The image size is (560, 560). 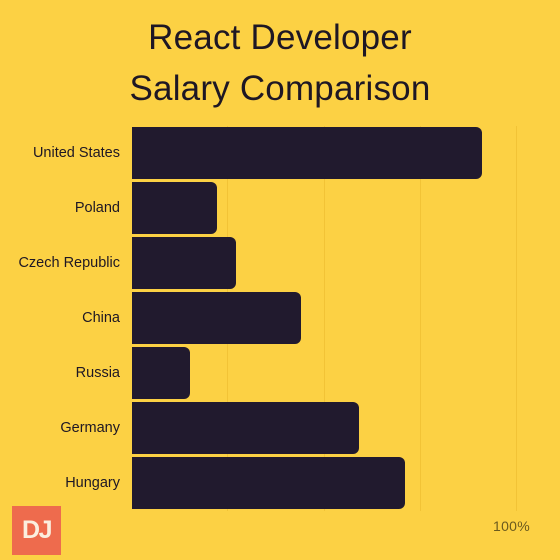 I want to click on title-line-2: Salary Comparison, so click(x=280, y=88).